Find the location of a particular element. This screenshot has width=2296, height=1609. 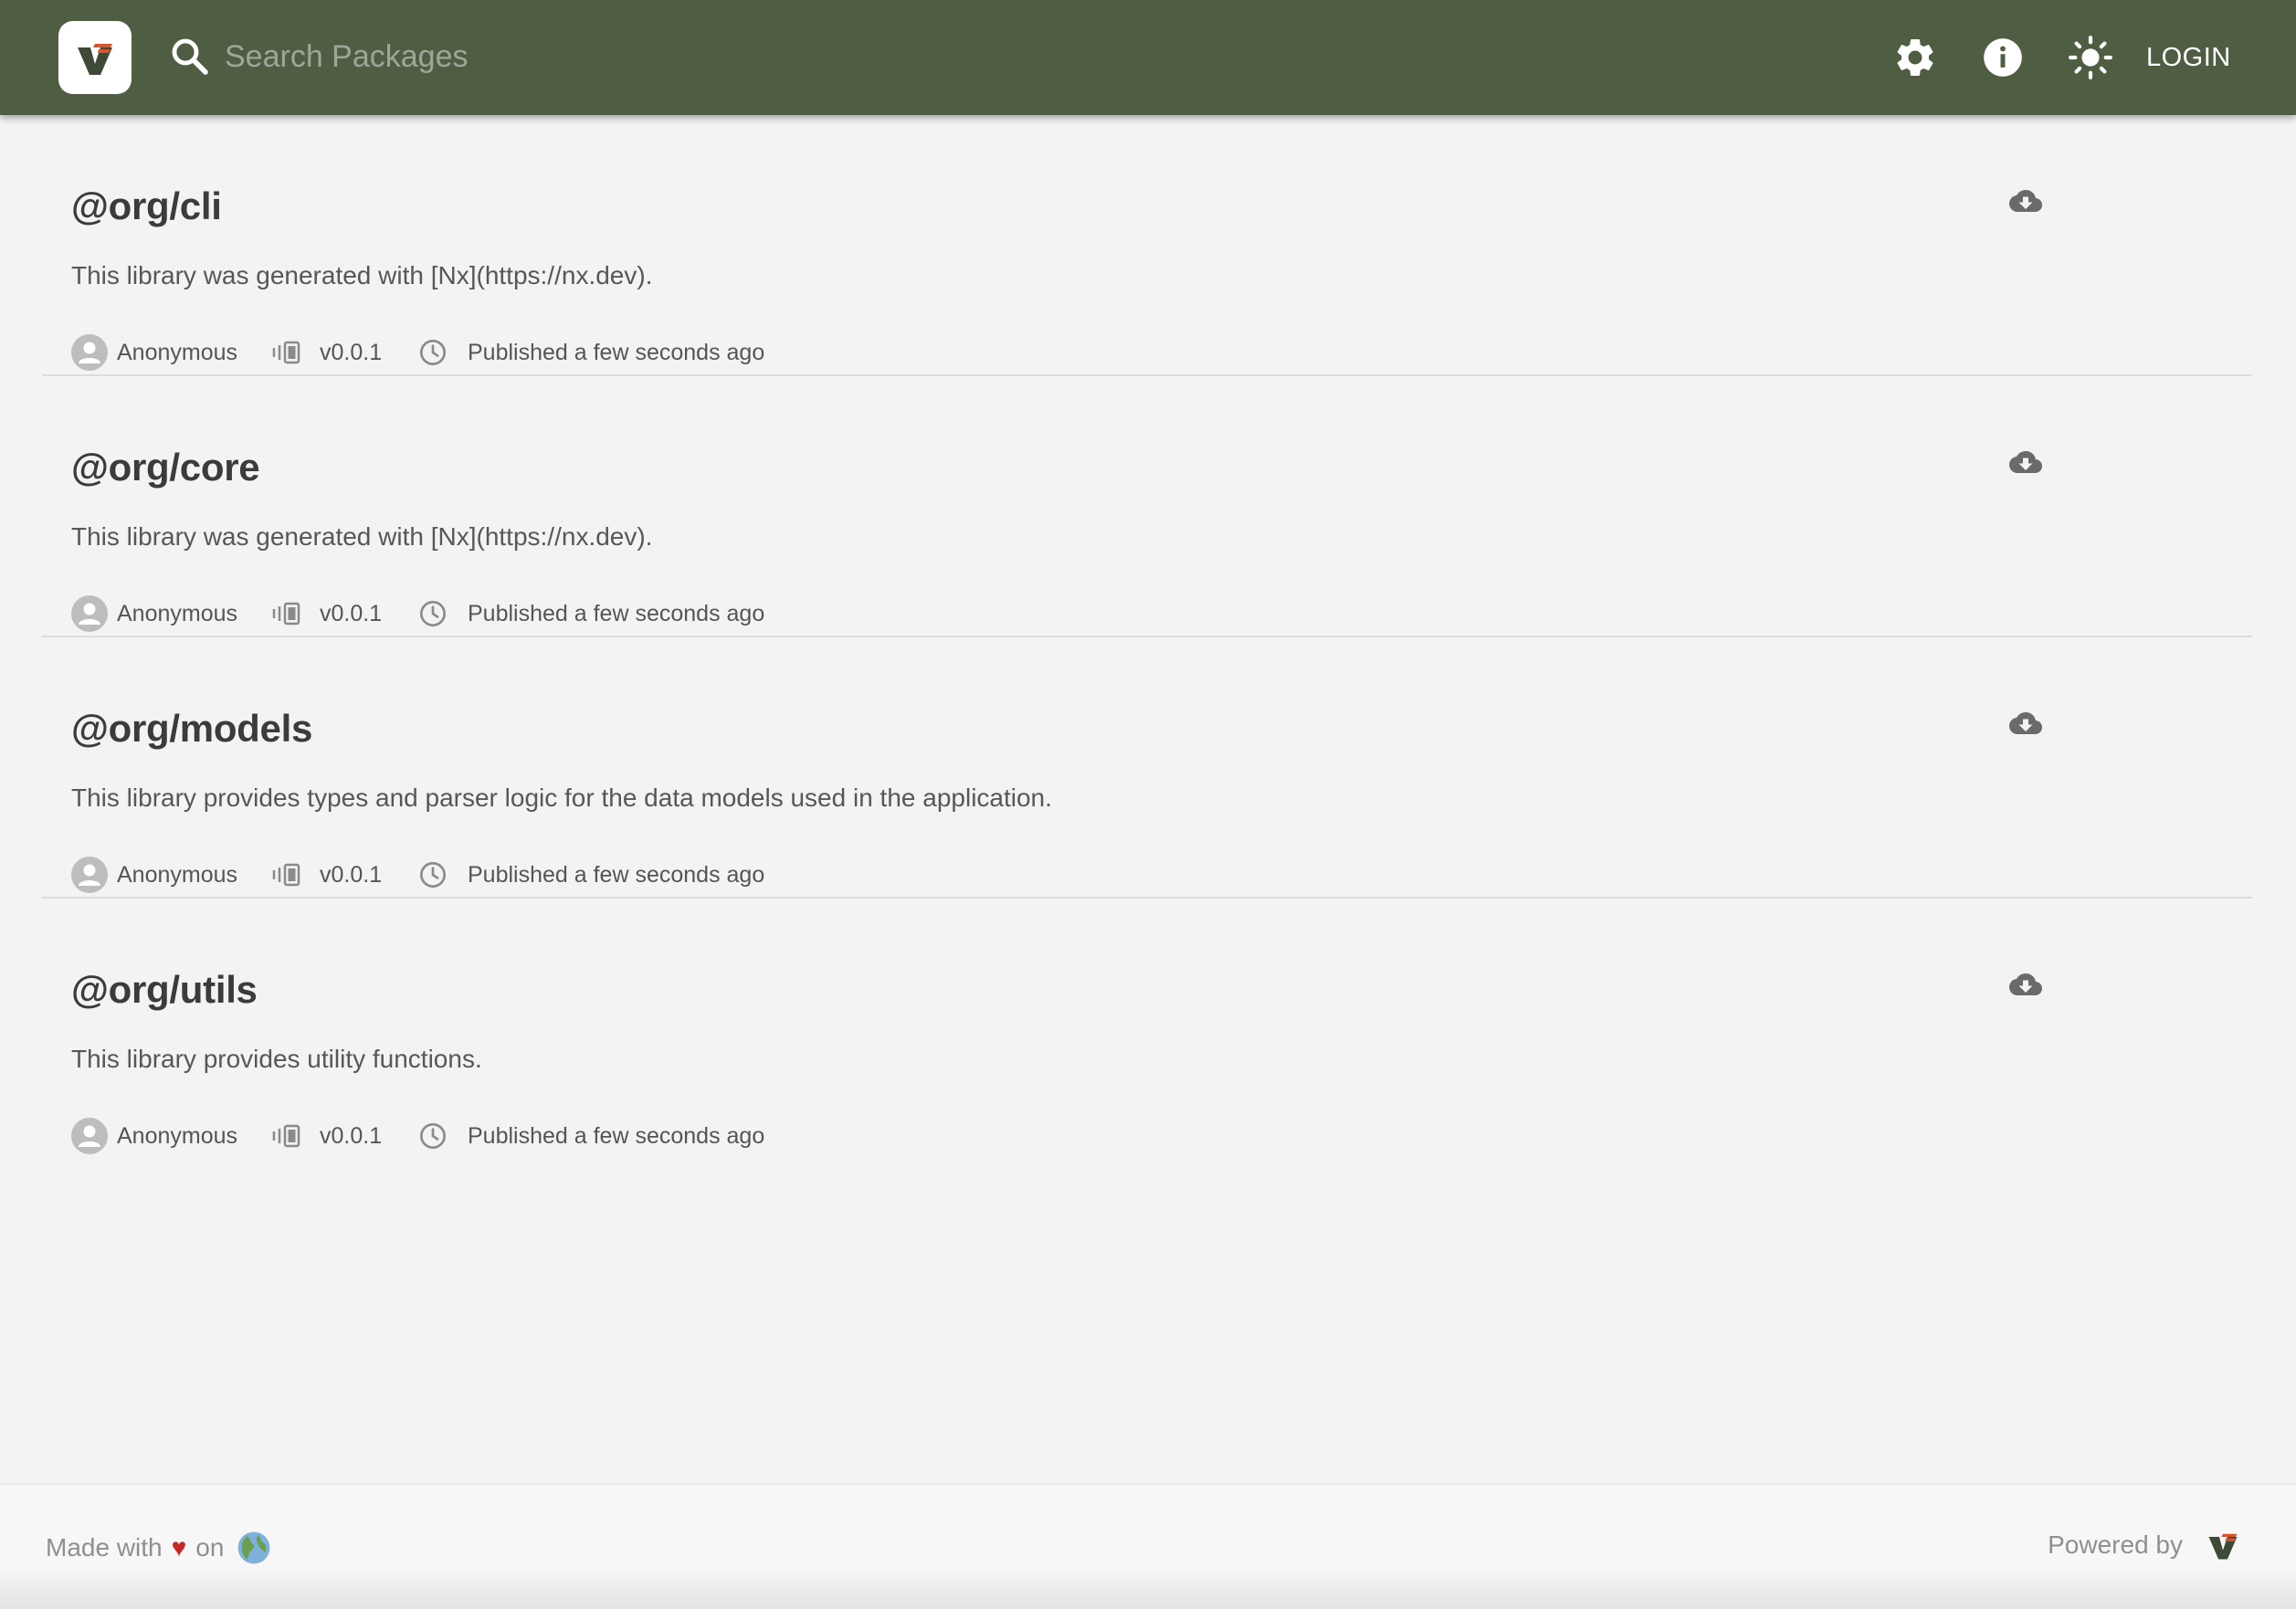

theme-toggle-icon is located at coordinates (2090, 57).